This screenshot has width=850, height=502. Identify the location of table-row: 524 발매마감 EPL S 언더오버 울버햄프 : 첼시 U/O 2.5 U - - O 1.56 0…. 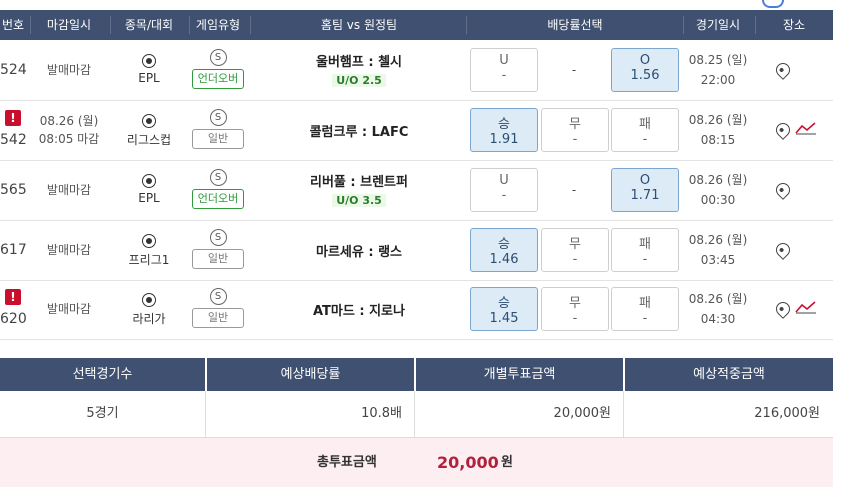
(416, 70).